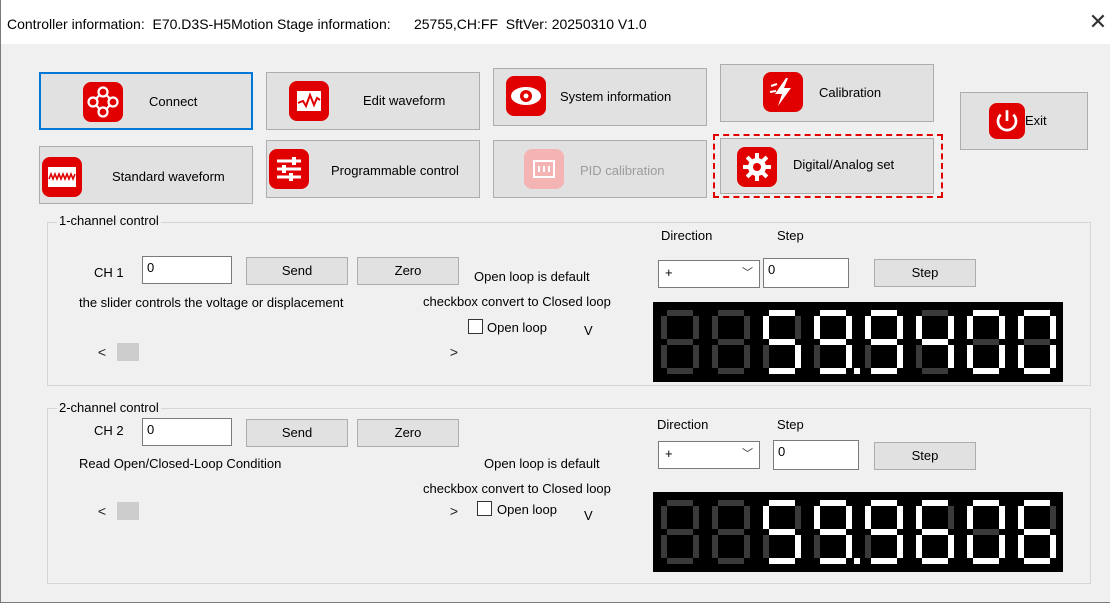 This screenshot has height=603, width=1110. Describe the element at coordinates (180, 463) in the screenshot. I see `ch2-status-label: Read Open/Closed-Loop Condition` at that location.